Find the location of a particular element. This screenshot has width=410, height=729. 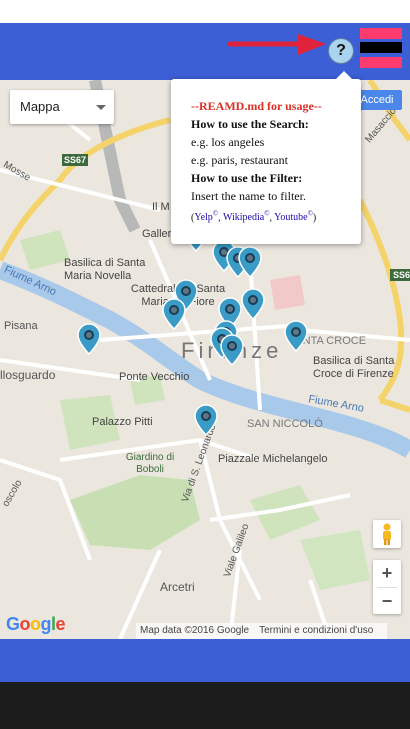

map-label-poi: Basilica di Santa Croce di Firenze is located at coordinates (354, 367).